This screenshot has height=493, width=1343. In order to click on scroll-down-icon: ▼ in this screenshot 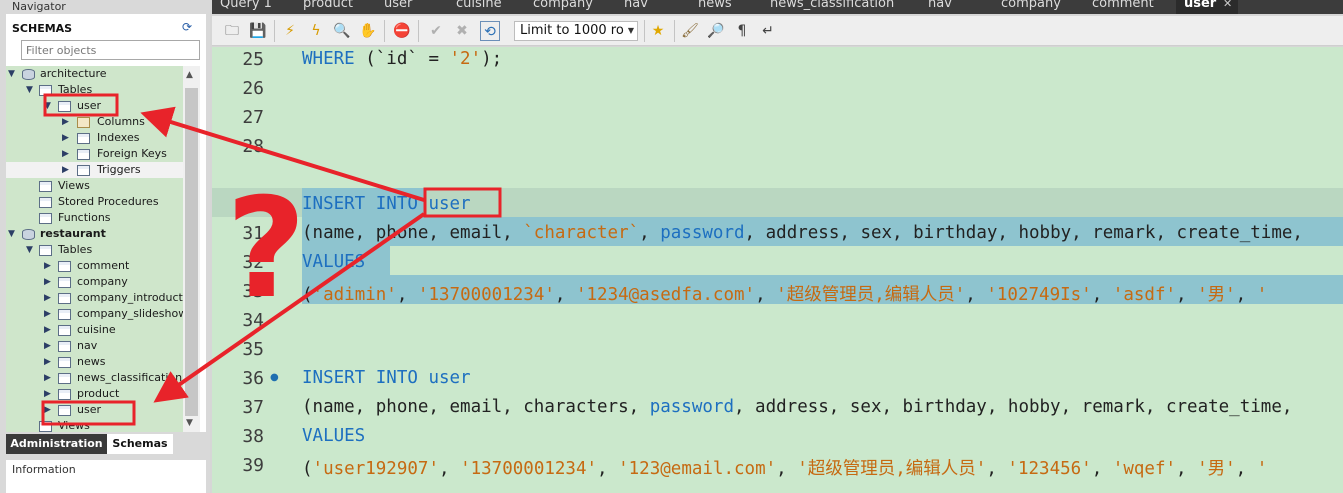, I will do `click(189, 423)`.